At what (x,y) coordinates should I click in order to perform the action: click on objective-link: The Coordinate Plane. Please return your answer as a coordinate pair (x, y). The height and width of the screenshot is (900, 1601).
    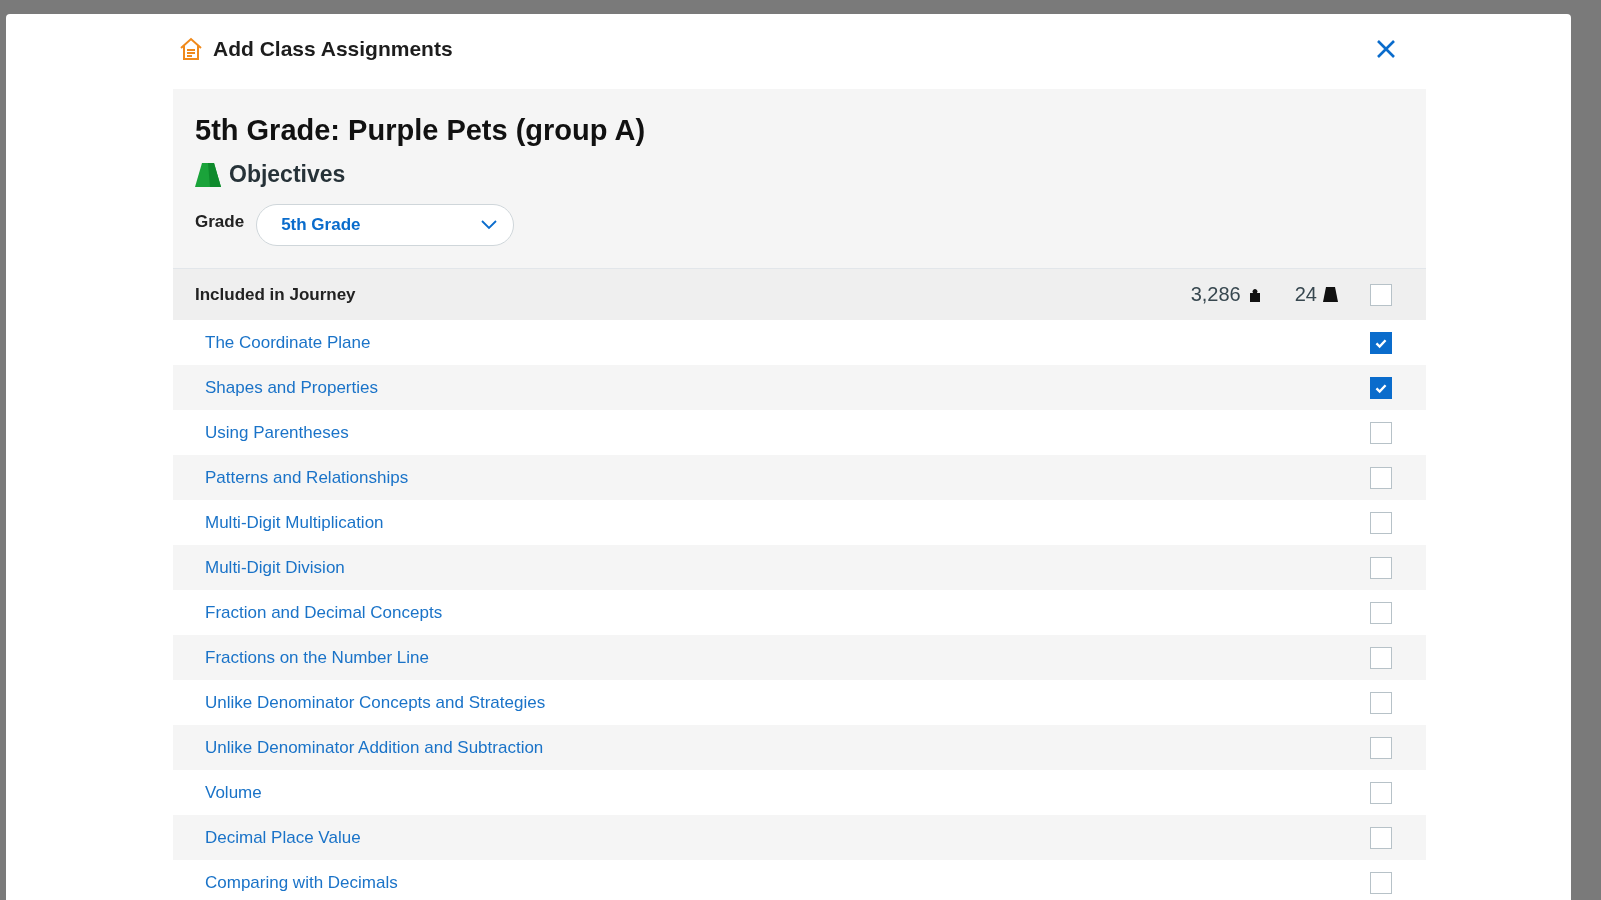
    Looking at the image, I should click on (787, 342).